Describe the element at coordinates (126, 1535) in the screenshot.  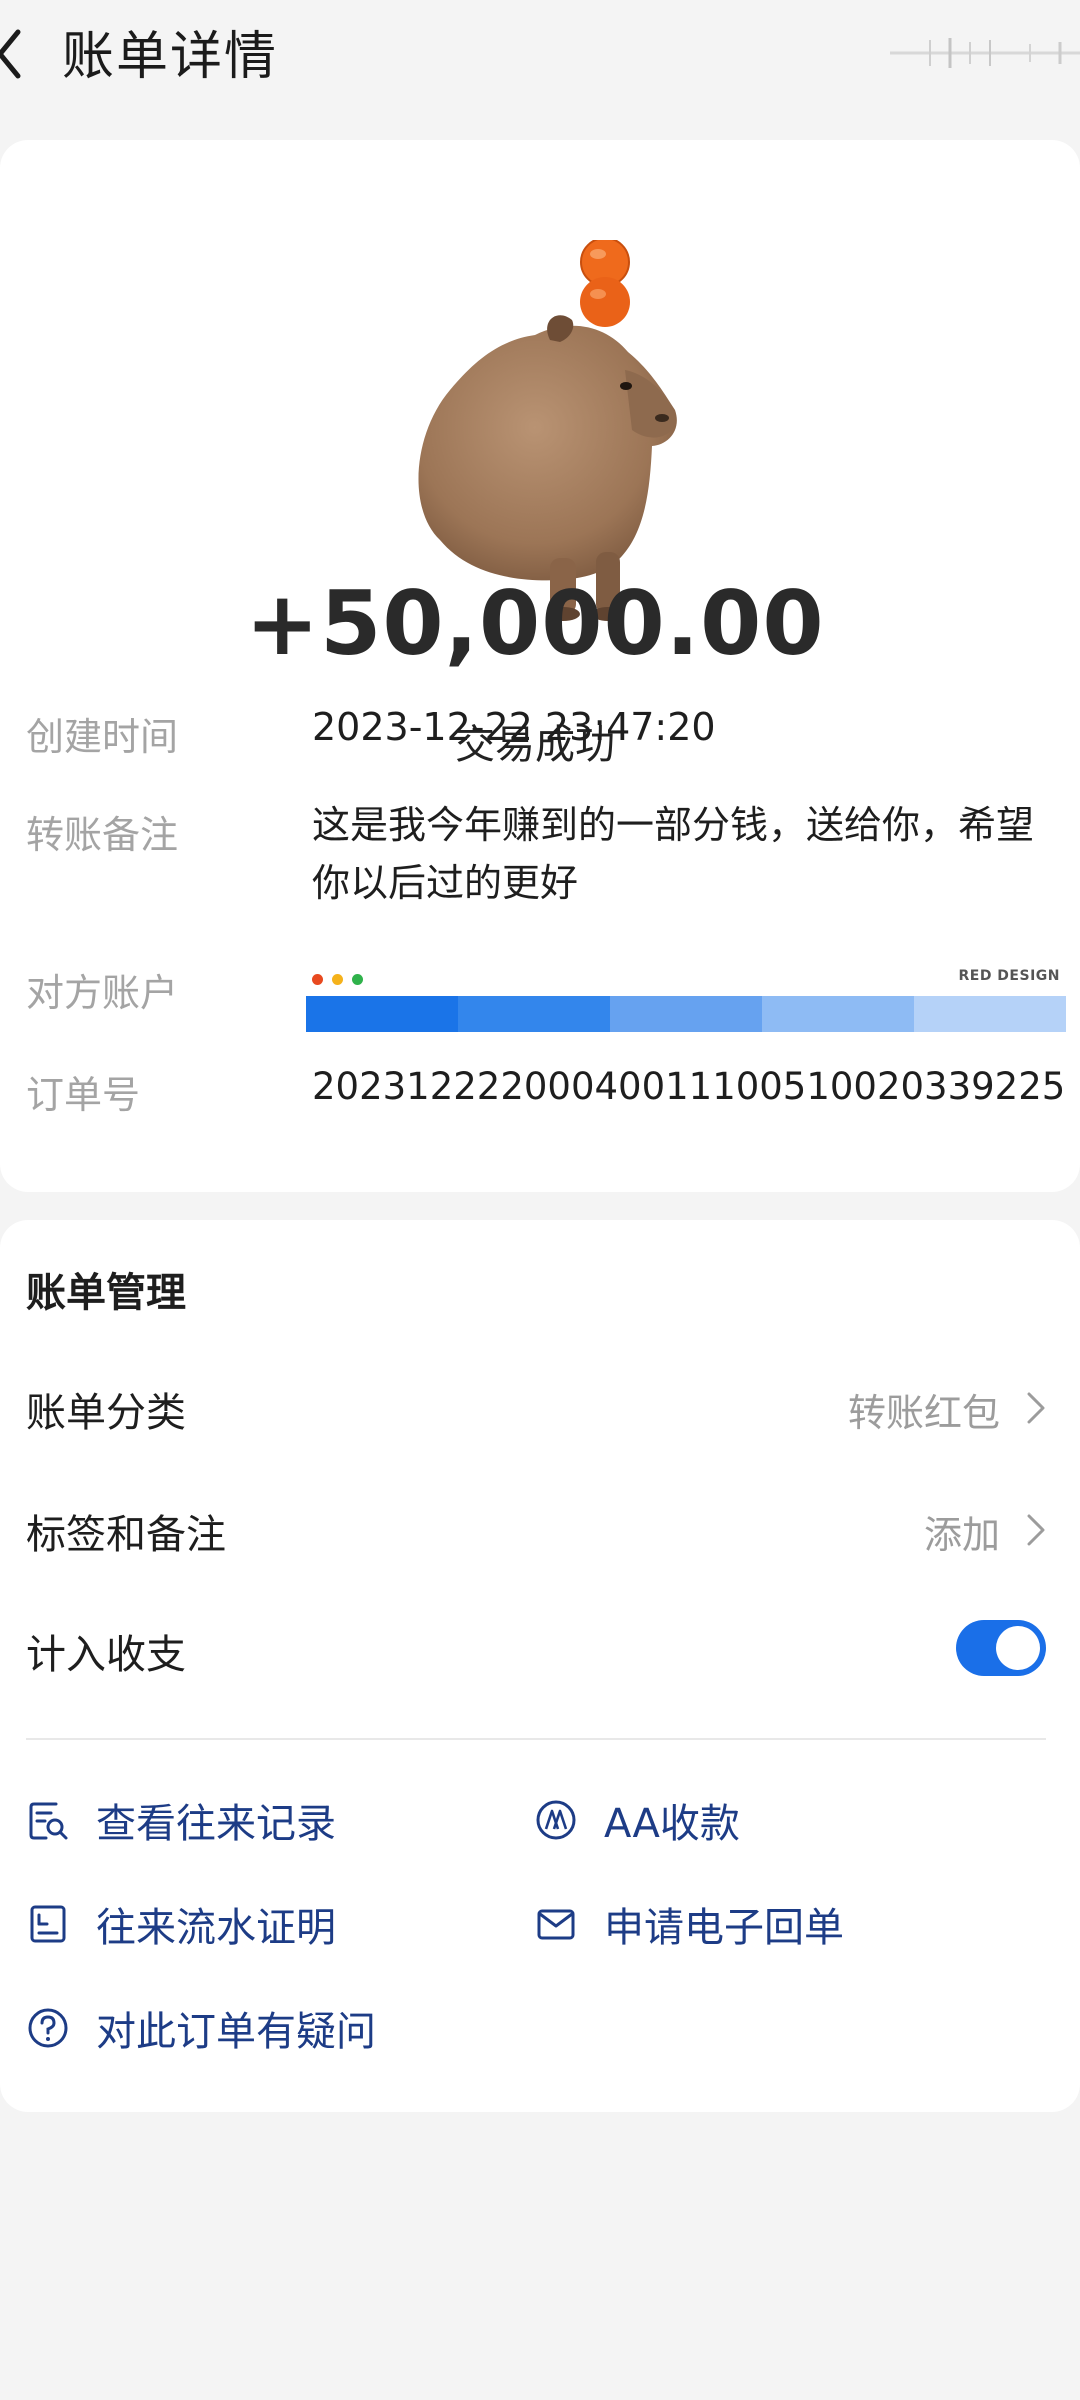
I see `tags-notes-label: 标签和备注` at that location.